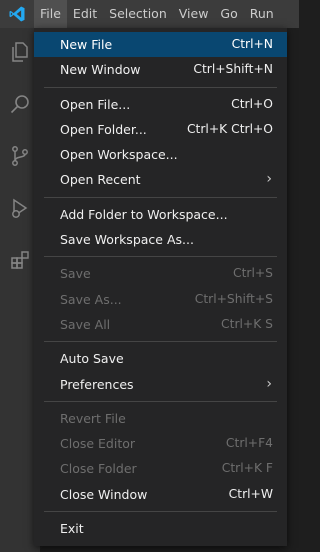  I want to click on menu-item-shortcut: Ctrl+K S, so click(247, 323).